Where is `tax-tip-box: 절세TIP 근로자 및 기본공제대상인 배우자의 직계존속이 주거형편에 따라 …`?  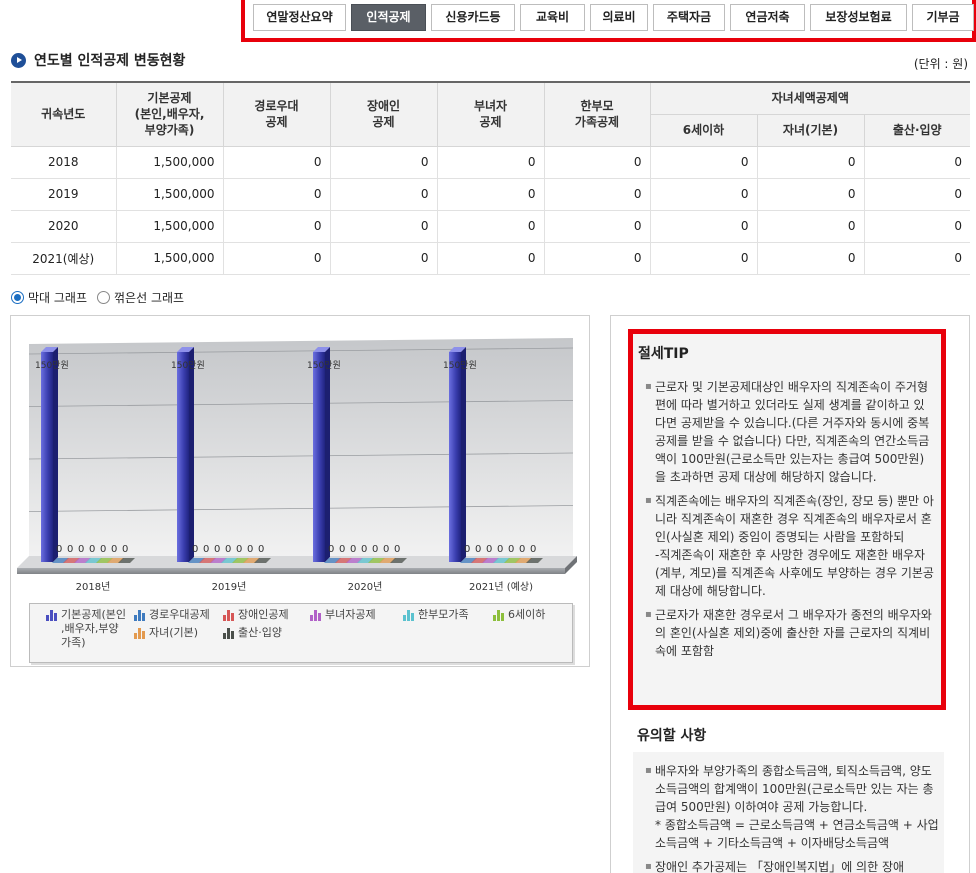
tax-tip-box: 절세TIP 근로자 및 기본공제대상인 배우자의 직계존속이 주거형편에 따라 … is located at coordinates (787, 519).